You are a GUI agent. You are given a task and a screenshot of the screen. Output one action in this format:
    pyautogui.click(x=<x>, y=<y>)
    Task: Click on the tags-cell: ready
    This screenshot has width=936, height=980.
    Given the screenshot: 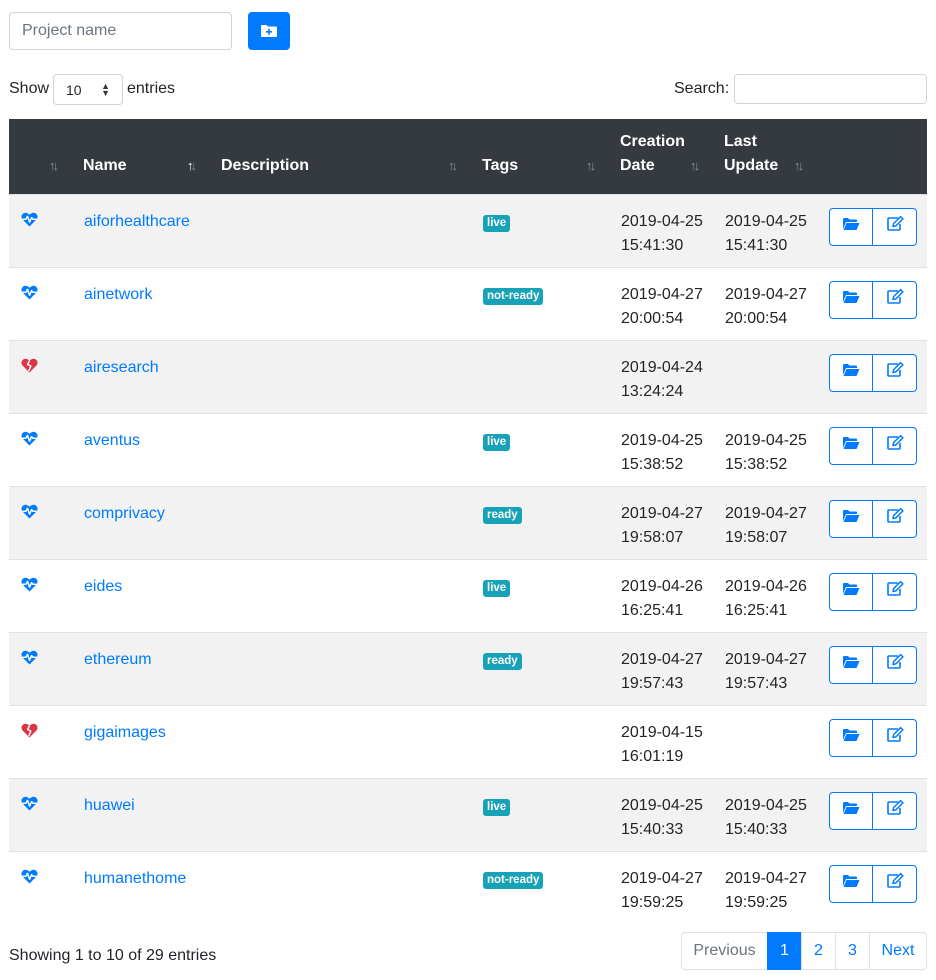 What is the action you would take?
    pyautogui.click(x=551, y=522)
    